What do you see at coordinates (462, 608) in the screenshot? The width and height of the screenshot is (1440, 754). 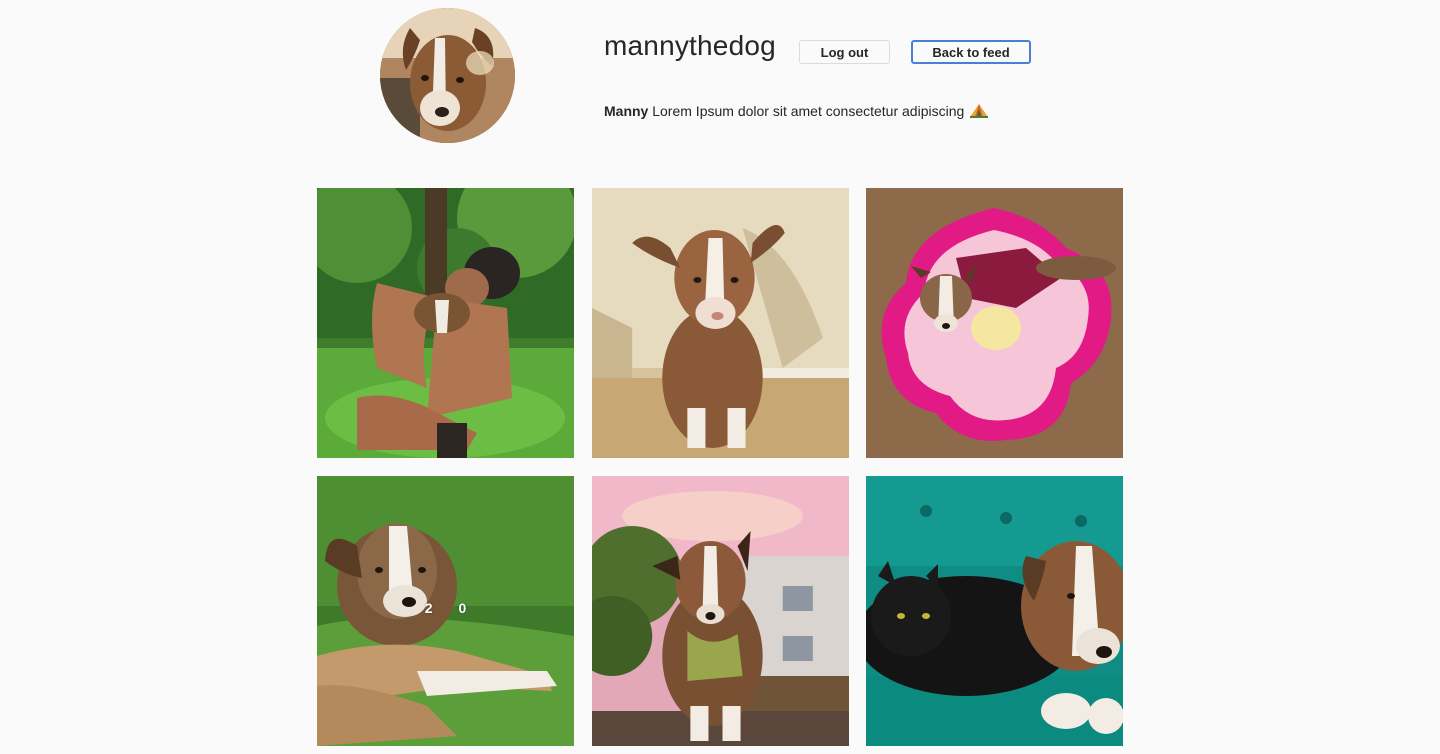 I see `comments-count: 0` at bounding box center [462, 608].